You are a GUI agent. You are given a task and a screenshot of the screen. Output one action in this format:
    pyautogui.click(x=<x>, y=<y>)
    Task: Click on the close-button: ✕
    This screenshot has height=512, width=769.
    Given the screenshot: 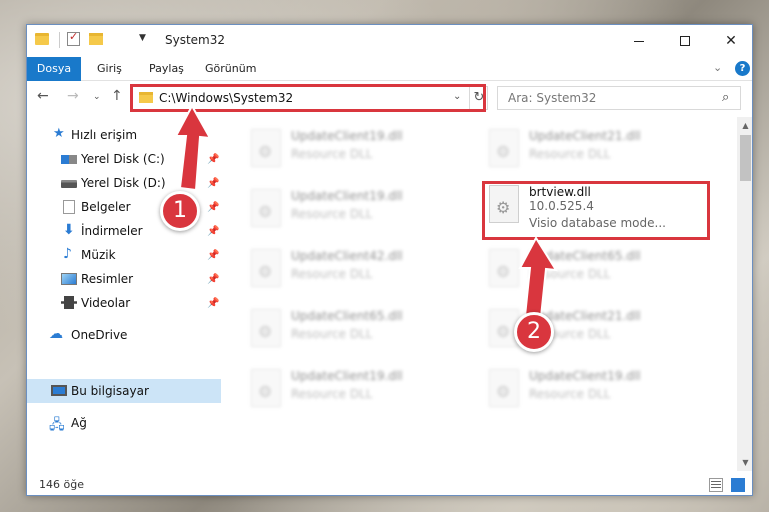 What is the action you would take?
    pyautogui.click(x=730, y=41)
    